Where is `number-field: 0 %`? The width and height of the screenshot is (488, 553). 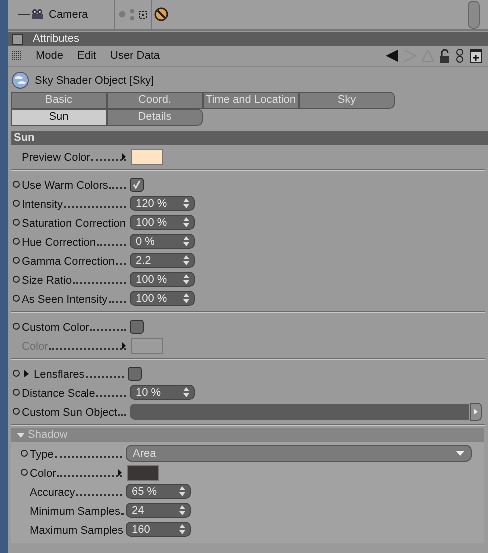 number-field: 0 % is located at coordinates (162, 241).